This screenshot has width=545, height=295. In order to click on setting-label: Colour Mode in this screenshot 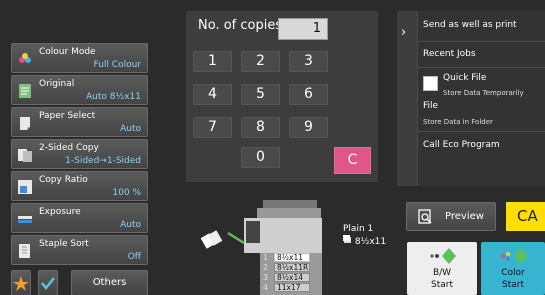, I will do `click(67, 52)`.